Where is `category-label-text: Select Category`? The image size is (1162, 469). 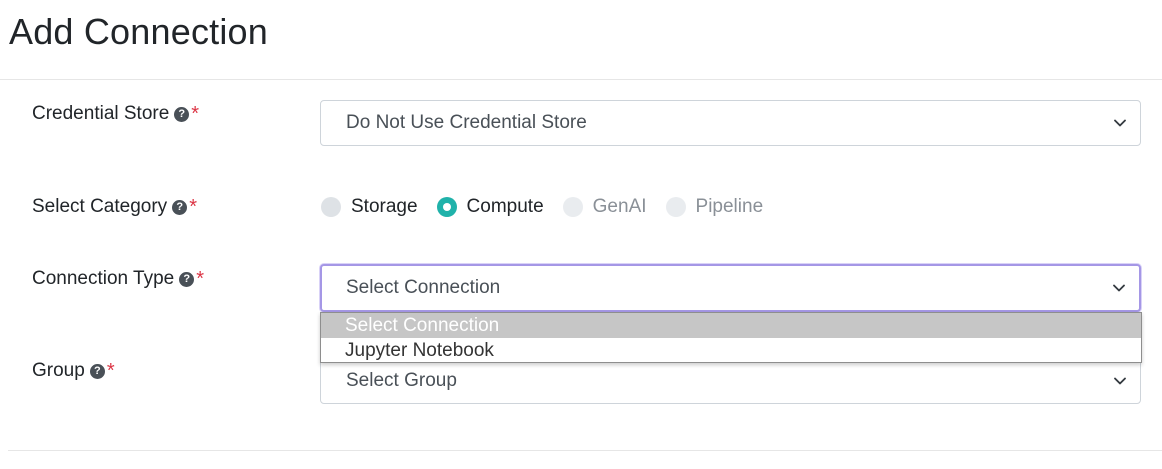 category-label-text: Select Category is located at coordinates (100, 206).